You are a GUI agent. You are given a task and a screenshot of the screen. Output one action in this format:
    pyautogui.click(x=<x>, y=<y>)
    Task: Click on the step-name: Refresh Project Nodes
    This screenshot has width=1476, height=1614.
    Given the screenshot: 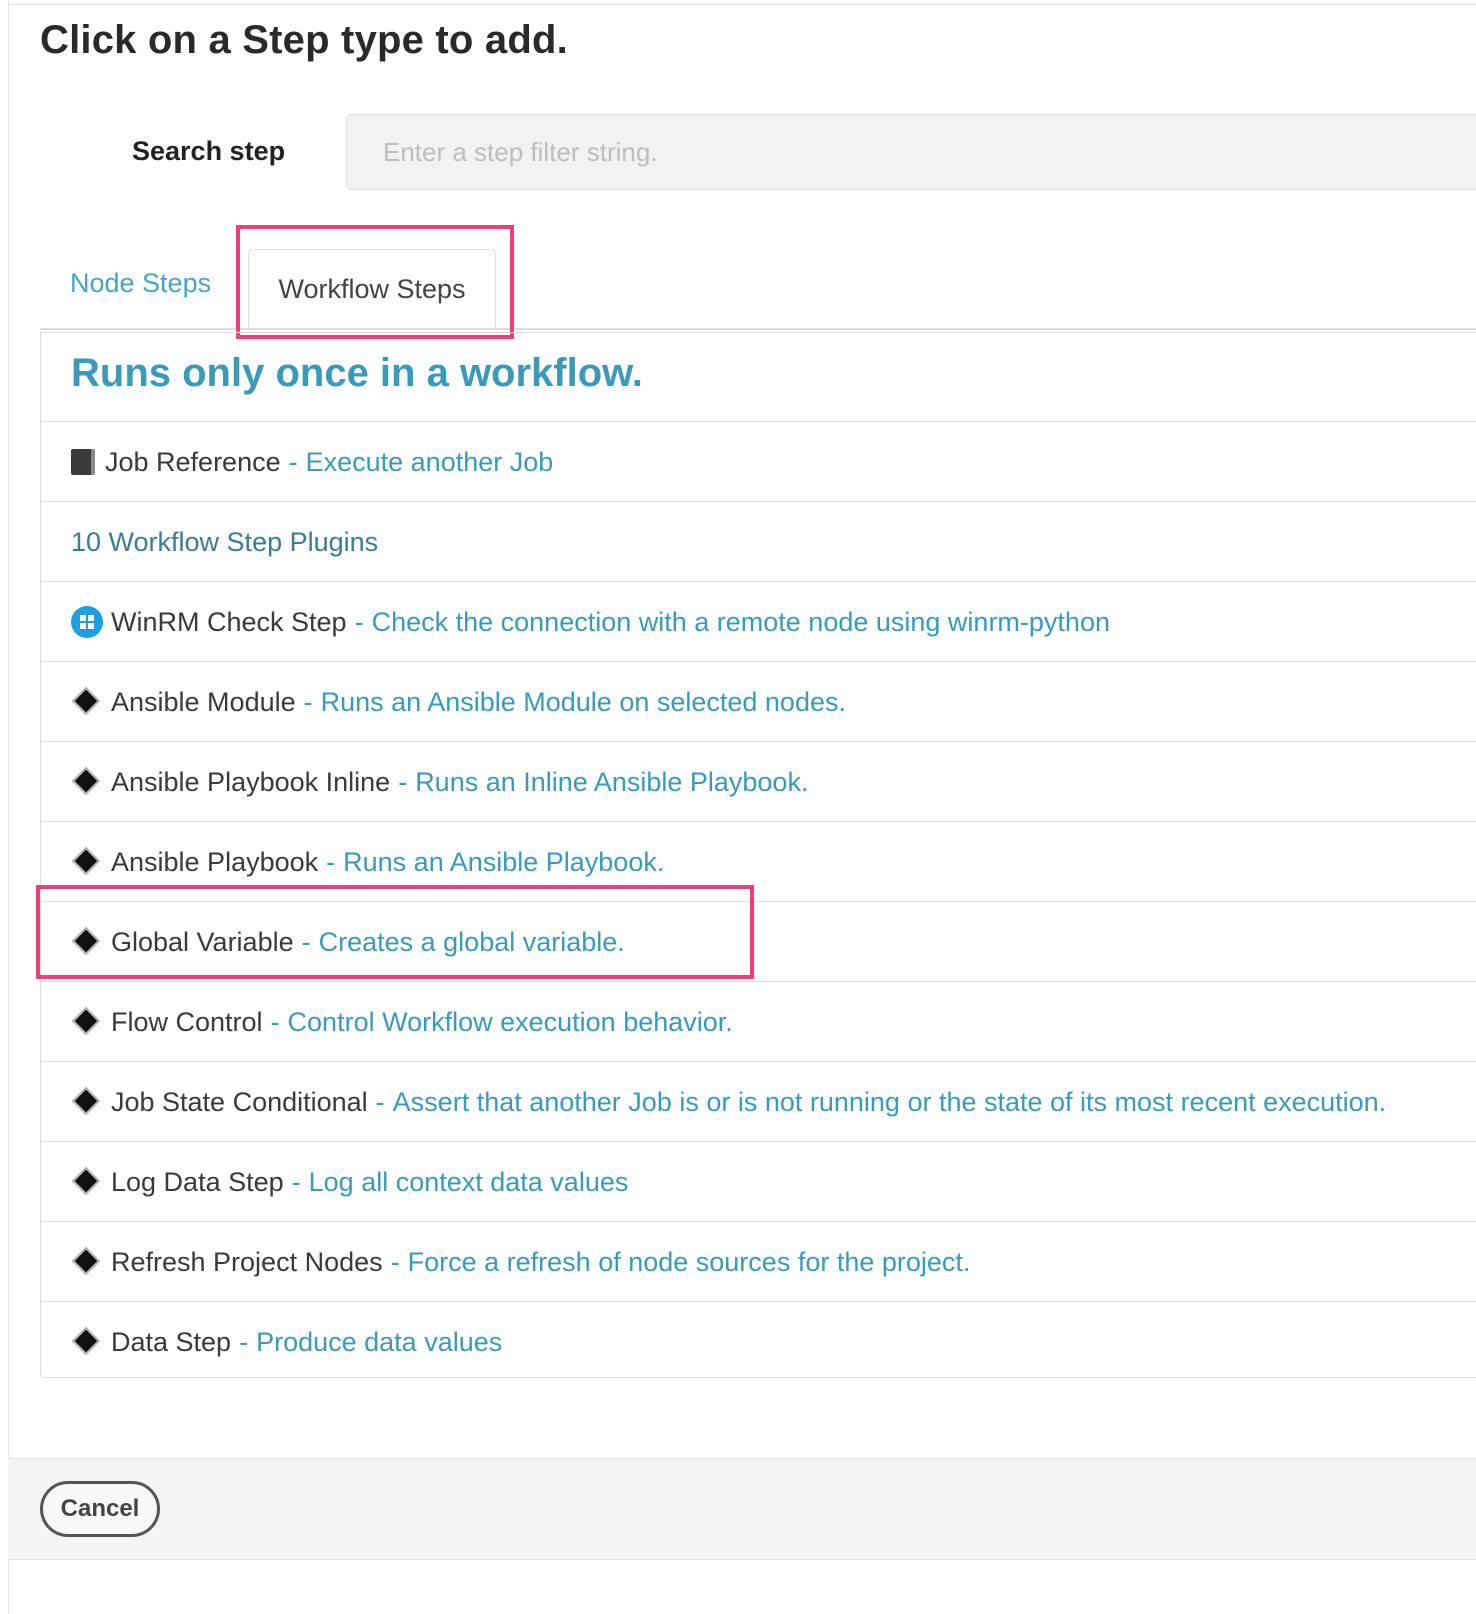 What is the action you would take?
    pyautogui.click(x=247, y=1261)
    